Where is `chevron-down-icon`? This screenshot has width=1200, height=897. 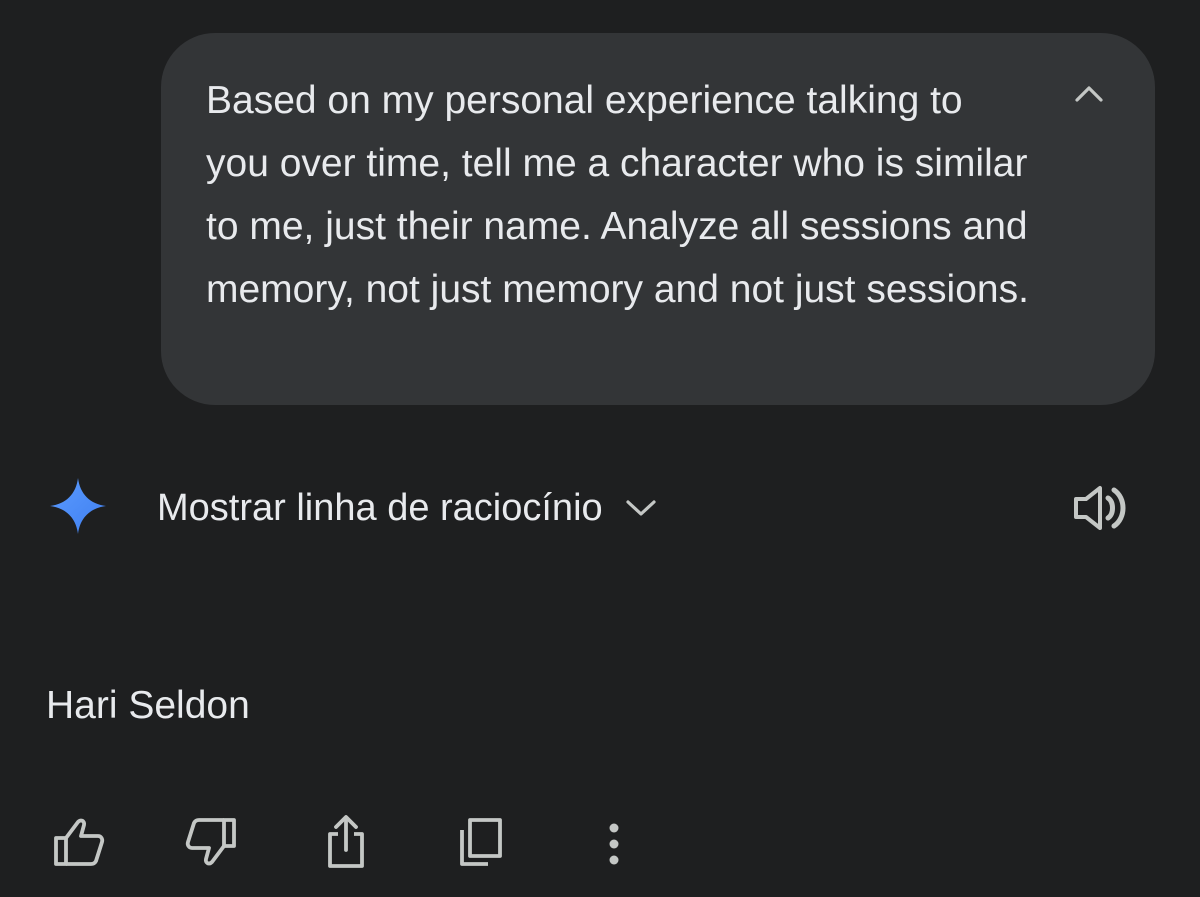
chevron-down-icon is located at coordinates (643, 508).